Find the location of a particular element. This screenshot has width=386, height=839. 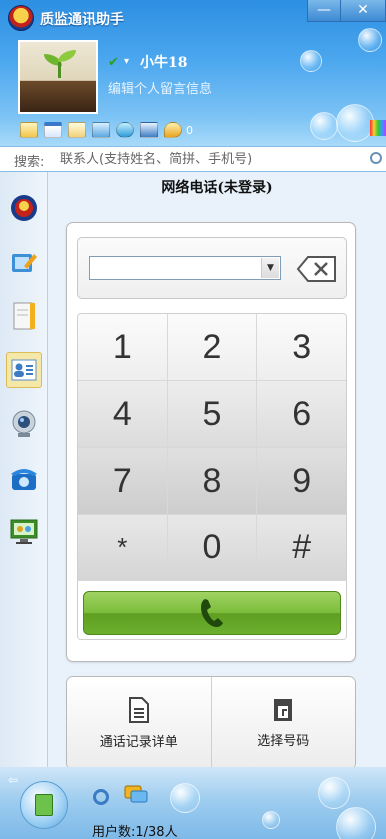

calendar-icon is located at coordinates (53, 130).